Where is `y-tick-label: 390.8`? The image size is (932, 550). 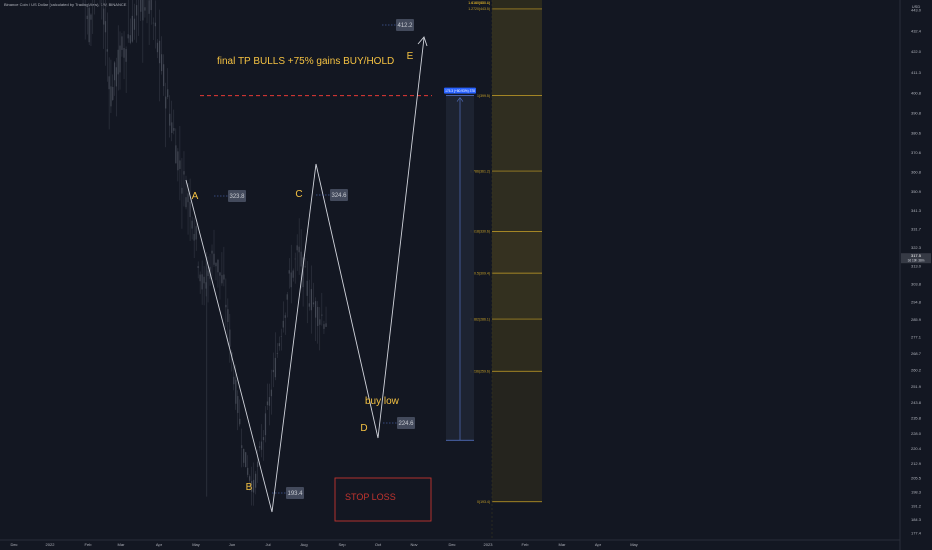 y-tick-label: 390.8 is located at coordinates (916, 112).